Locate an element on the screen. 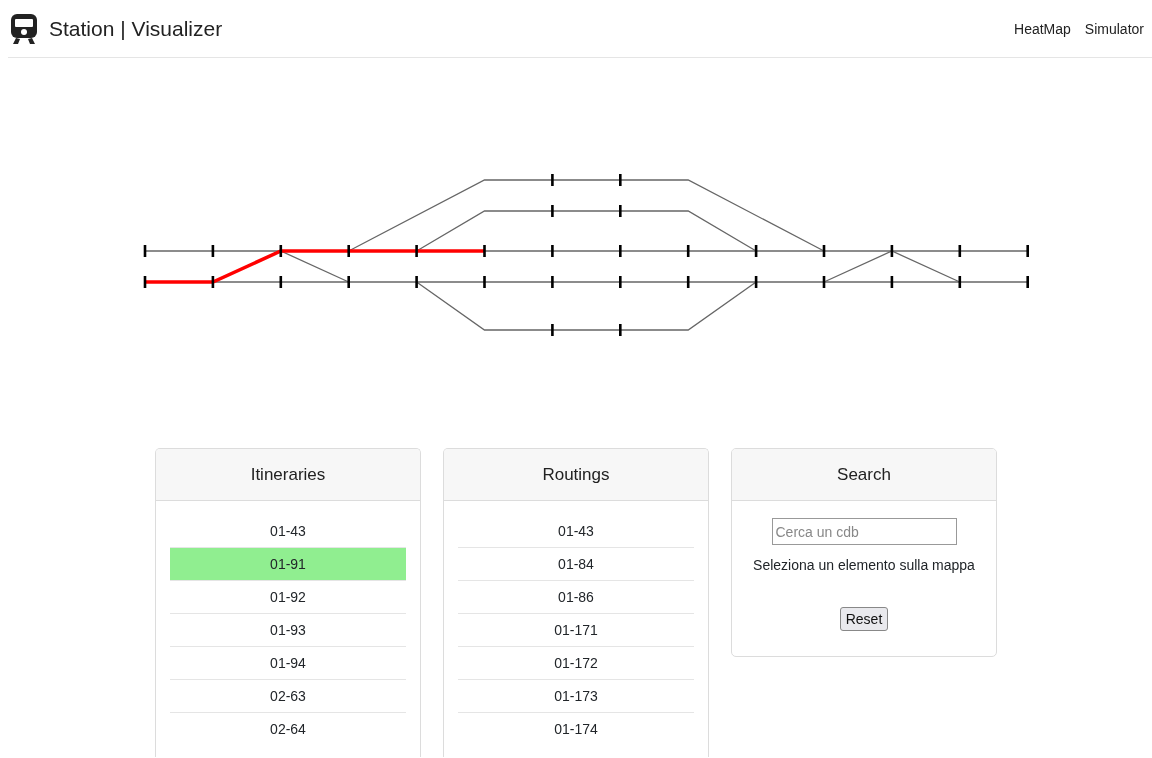 This screenshot has width=1152, height=758. list-item: 01-172 is located at coordinates (576, 663).